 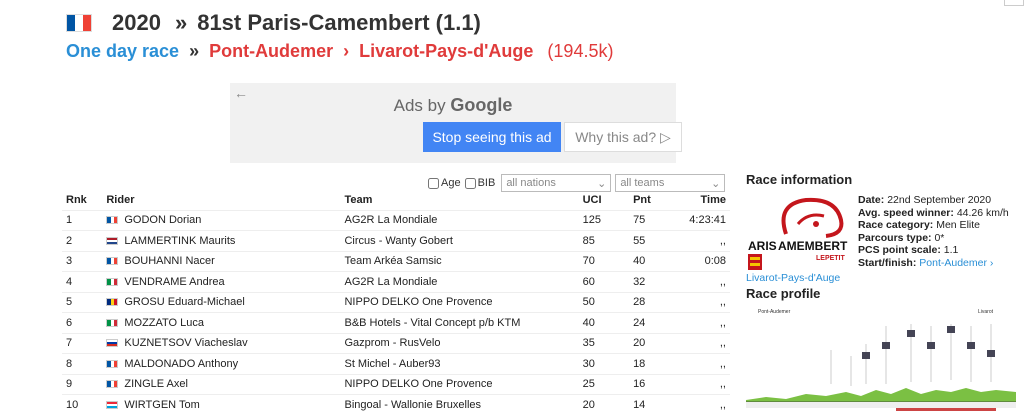 I want to click on cell-time: 0:08, so click(x=704, y=261).